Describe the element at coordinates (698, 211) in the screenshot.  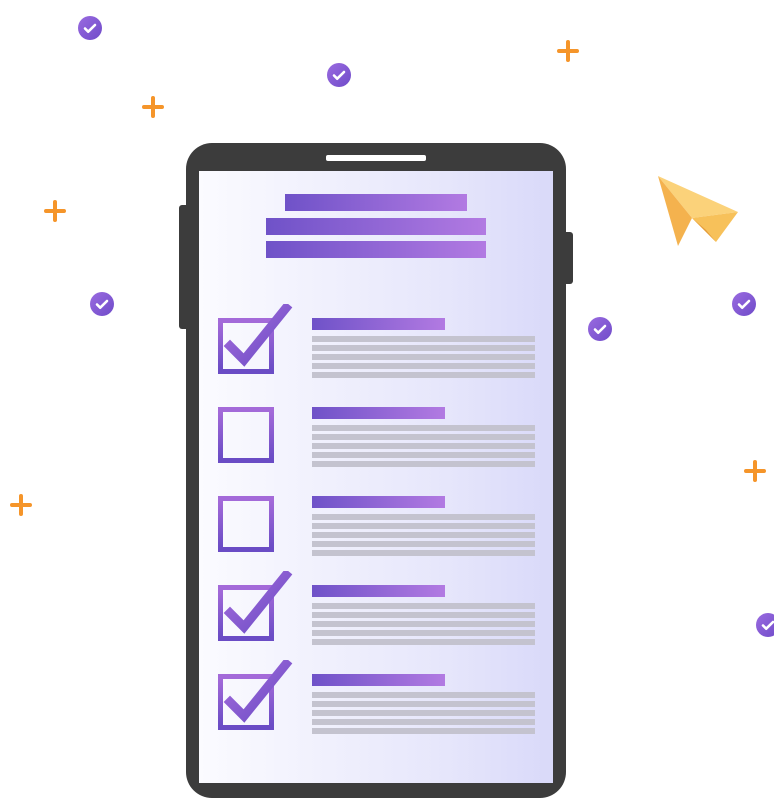
I see `paper-plane-icon` at that location.